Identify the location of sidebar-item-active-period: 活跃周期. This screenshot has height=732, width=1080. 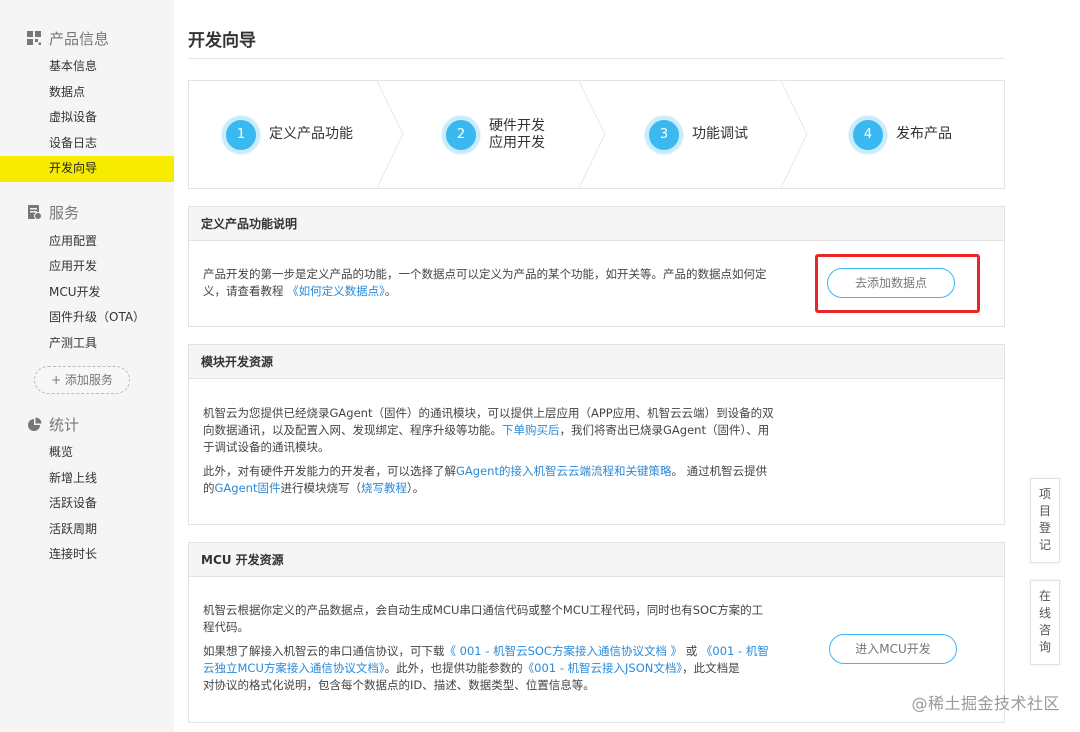
(87, 530).